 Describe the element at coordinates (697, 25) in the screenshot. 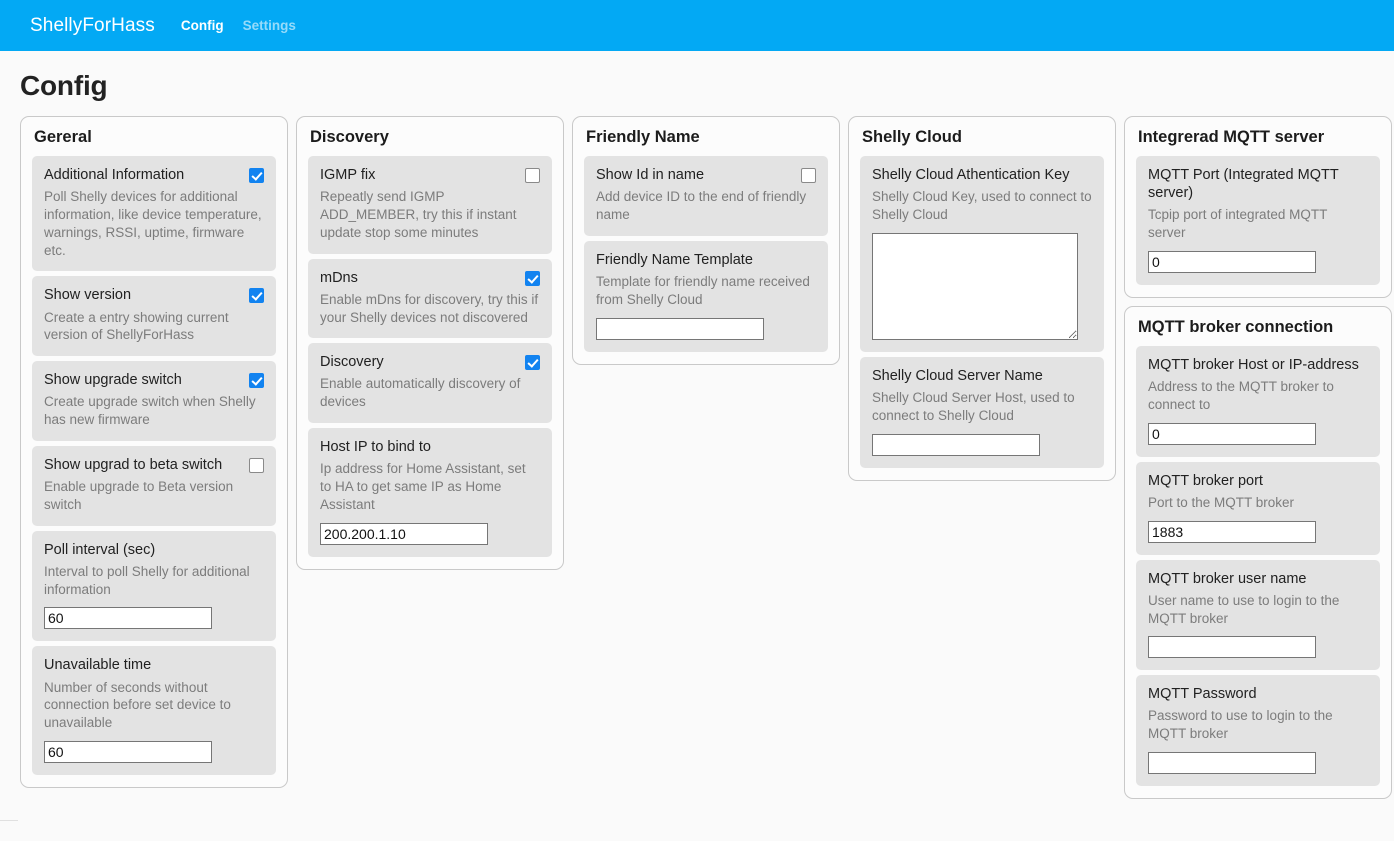

I see `top-navbar: ShellyForHass Config Settings` at that location.